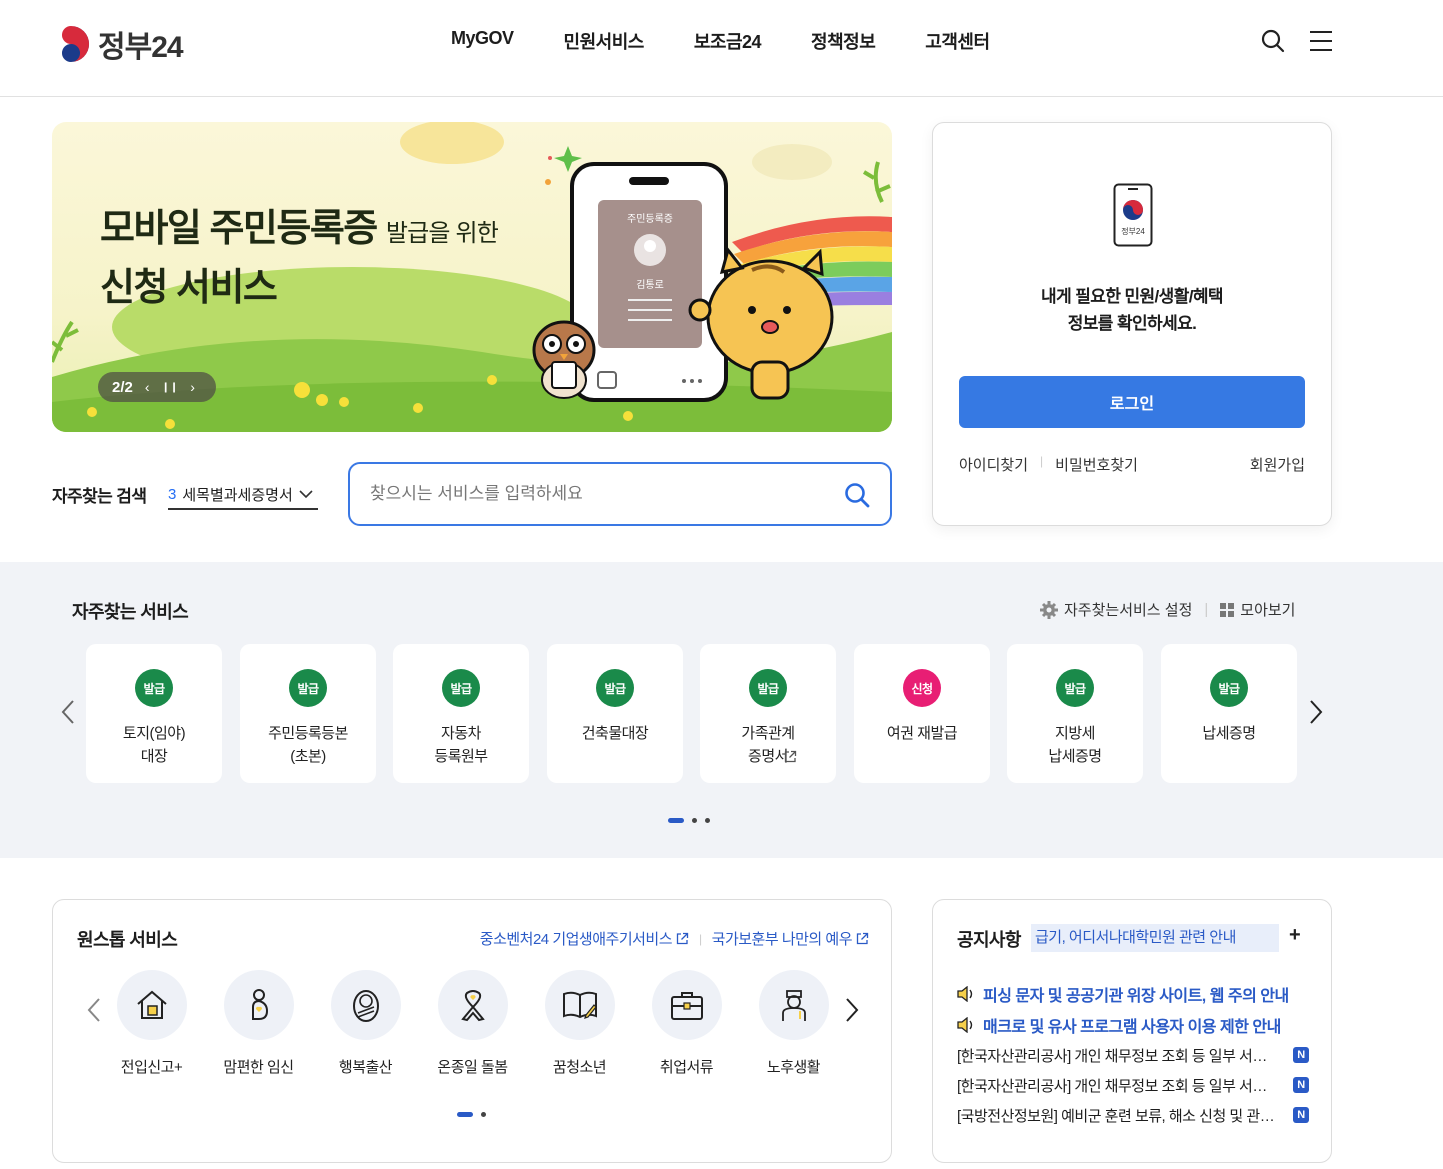  Describe the element at coordinates (843, 41) in the screenshot. I see `nav-policy-info: 정책정보` at that location.